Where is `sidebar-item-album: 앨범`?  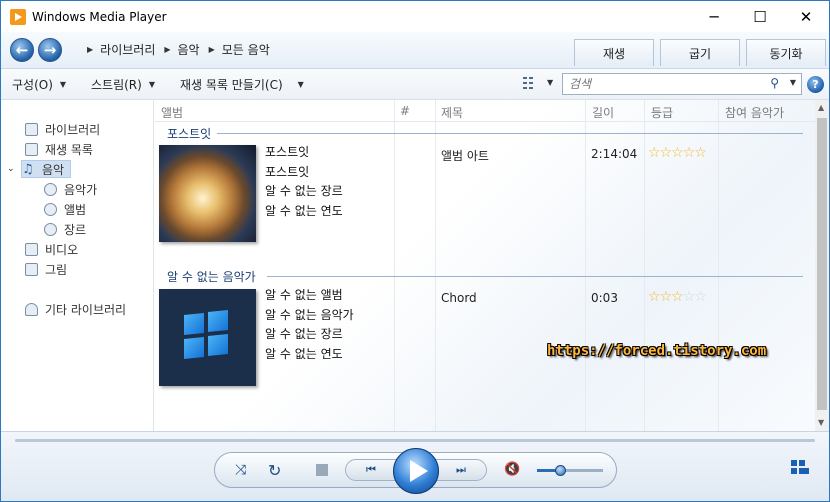
sidebar-item-album: 앨범 is located at coordinates (65, 209).